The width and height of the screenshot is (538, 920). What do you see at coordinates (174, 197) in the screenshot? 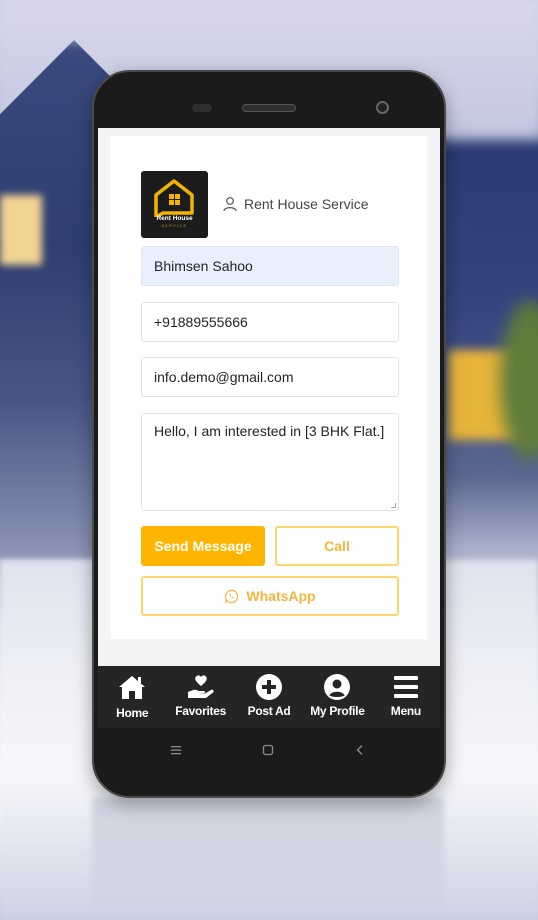
I see `house-logo-icon` at bounding box center [174, 197].